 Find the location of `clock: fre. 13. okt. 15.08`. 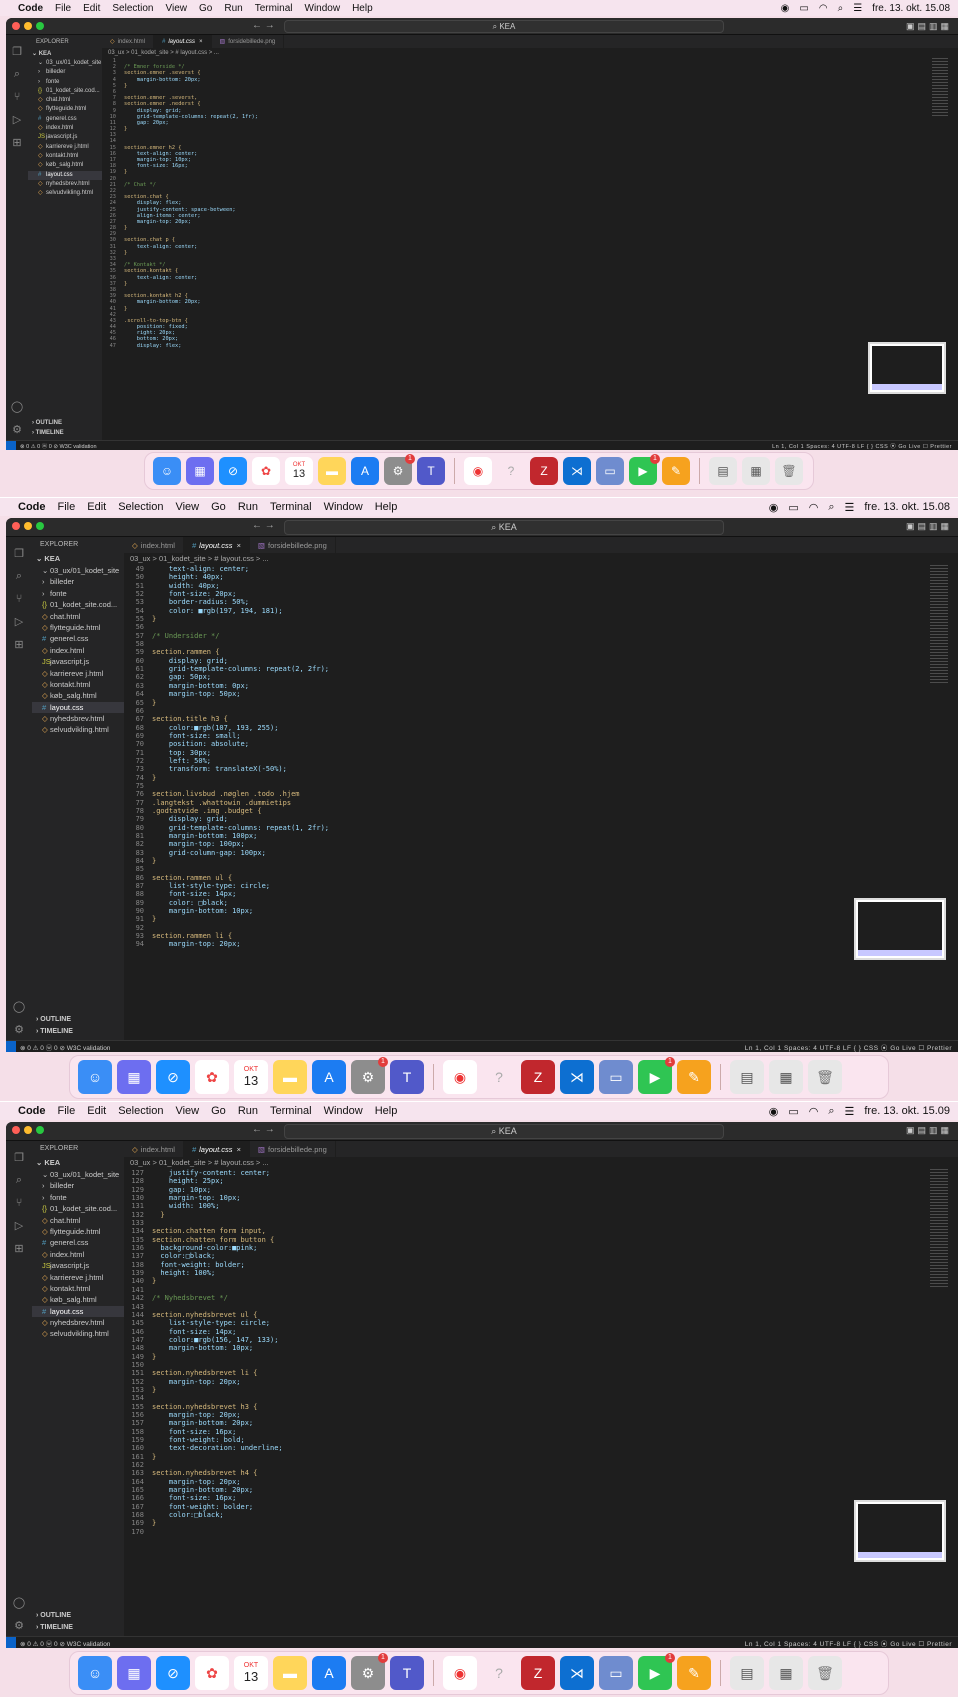

clock: fre. 13. okt. 15.08 is located at coordinates (911, 8).